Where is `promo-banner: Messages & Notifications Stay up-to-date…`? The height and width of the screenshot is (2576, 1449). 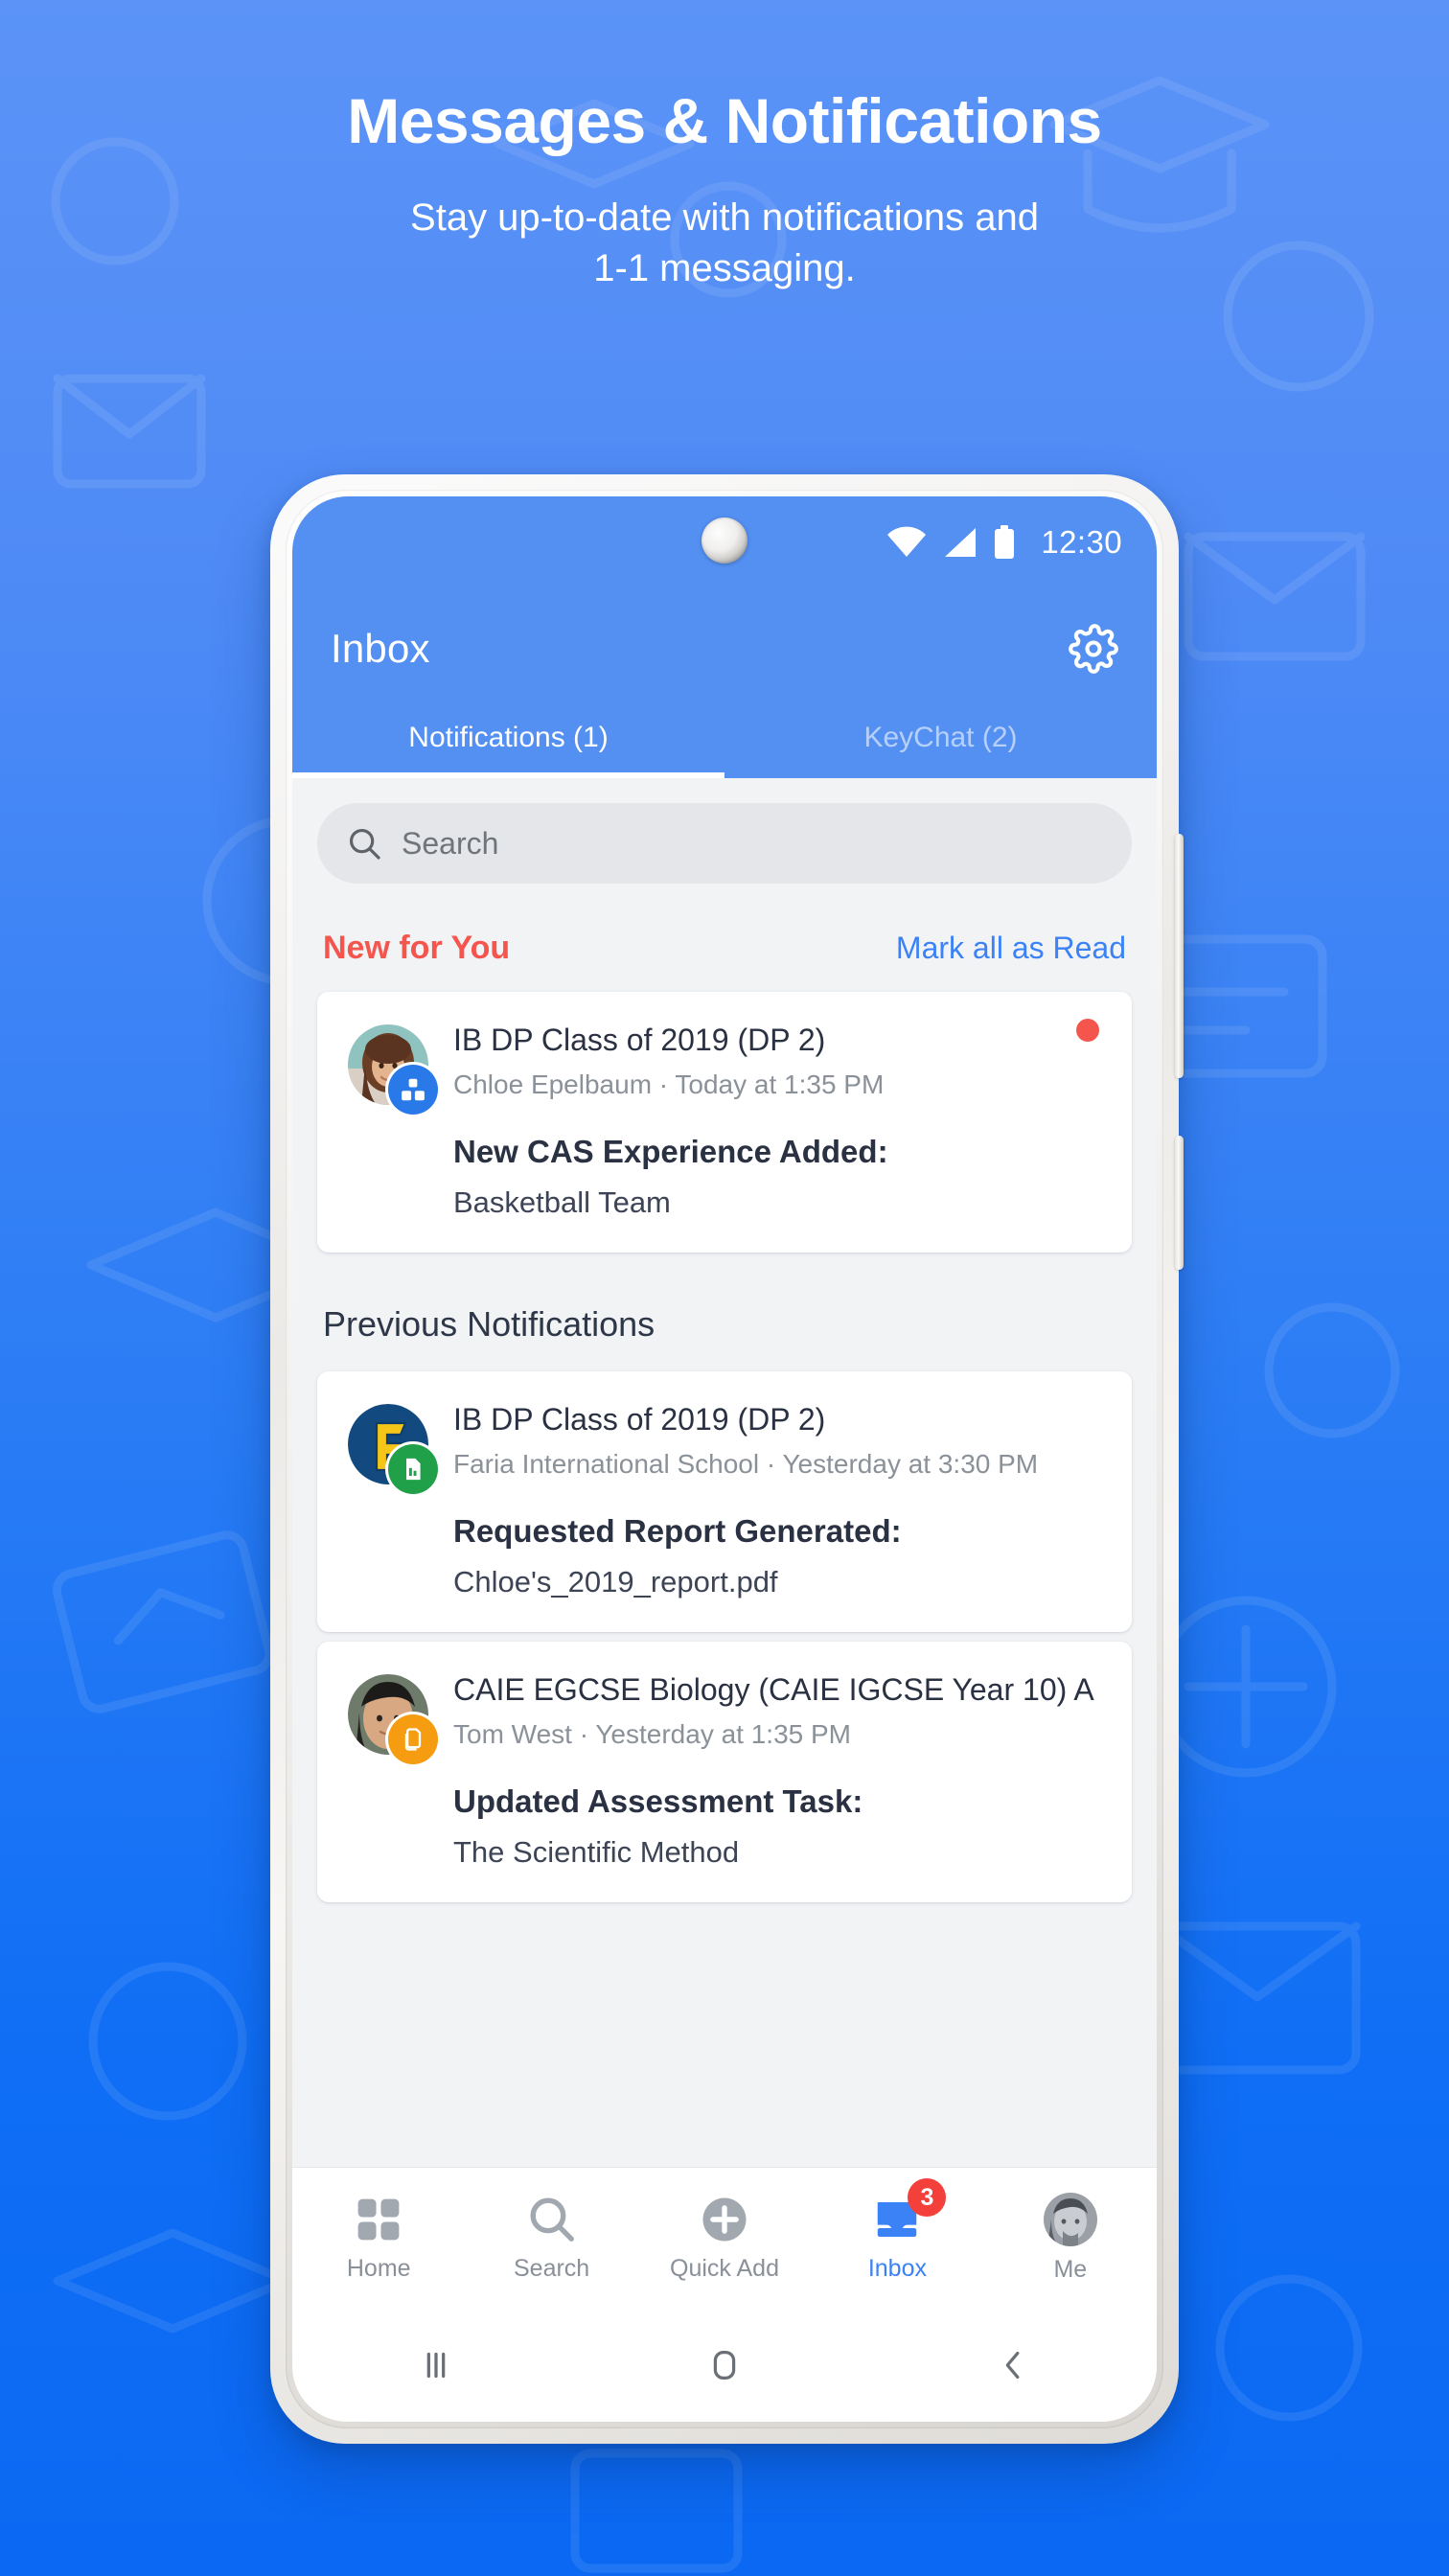 promo-banner: Messages & Notifications Stay up-to-date… is located at coordinates (724, 147).